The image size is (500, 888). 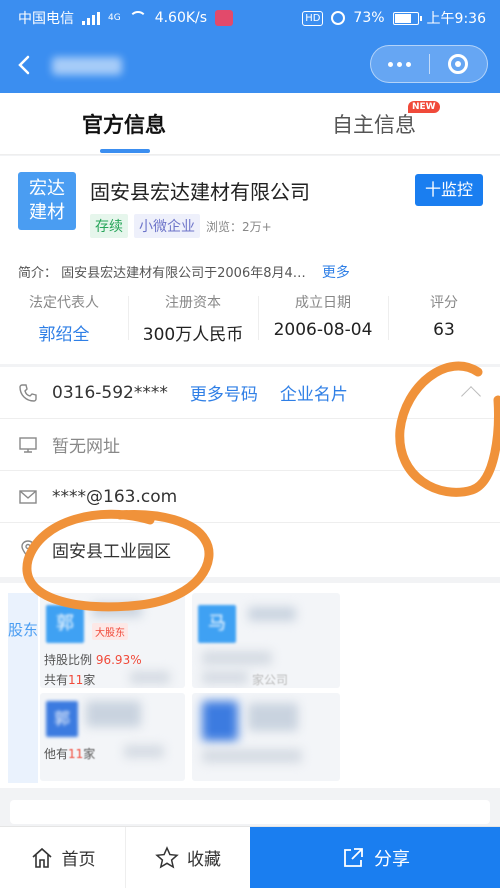 What do you see at coordinates (78, 860) in the screenshot?
I see `home-label: 首页` at bounding box center [78, 860].